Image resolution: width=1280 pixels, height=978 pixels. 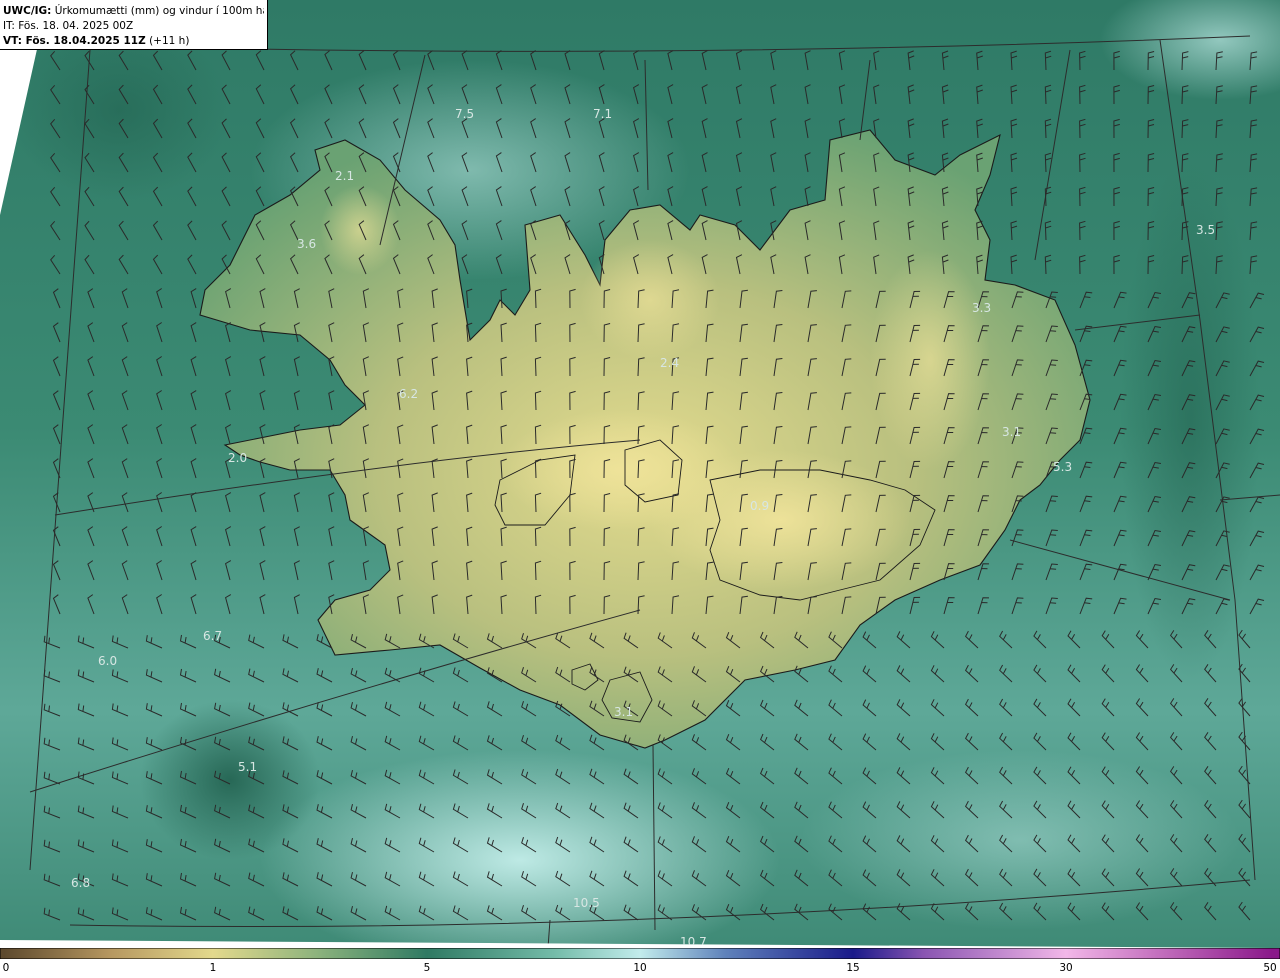 What do you see at coordinates (167, 41) in the screenshot?
I see `lead-time: (+11 h)` at bounding box center [167, 41].